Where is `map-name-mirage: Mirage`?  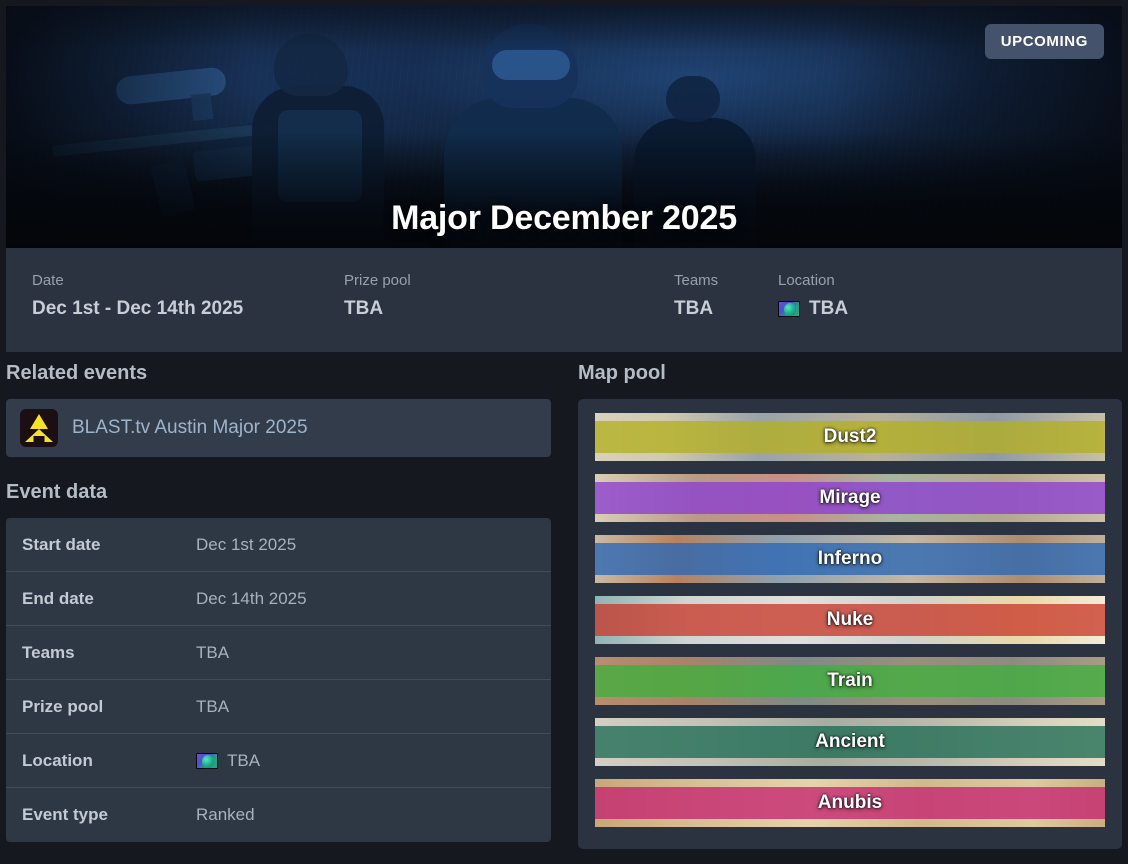
map-name-mirage: Mirage is located at coordinates (850, 497).